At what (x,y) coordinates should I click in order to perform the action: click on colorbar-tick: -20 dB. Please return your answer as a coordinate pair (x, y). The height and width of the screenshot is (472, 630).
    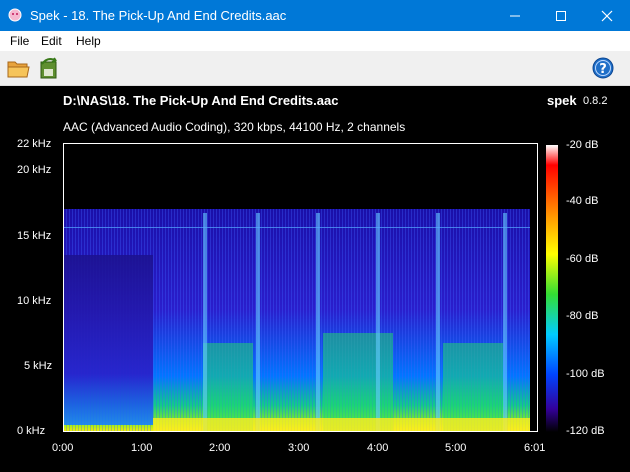
    Looking at the image, I should click on (582, 145).